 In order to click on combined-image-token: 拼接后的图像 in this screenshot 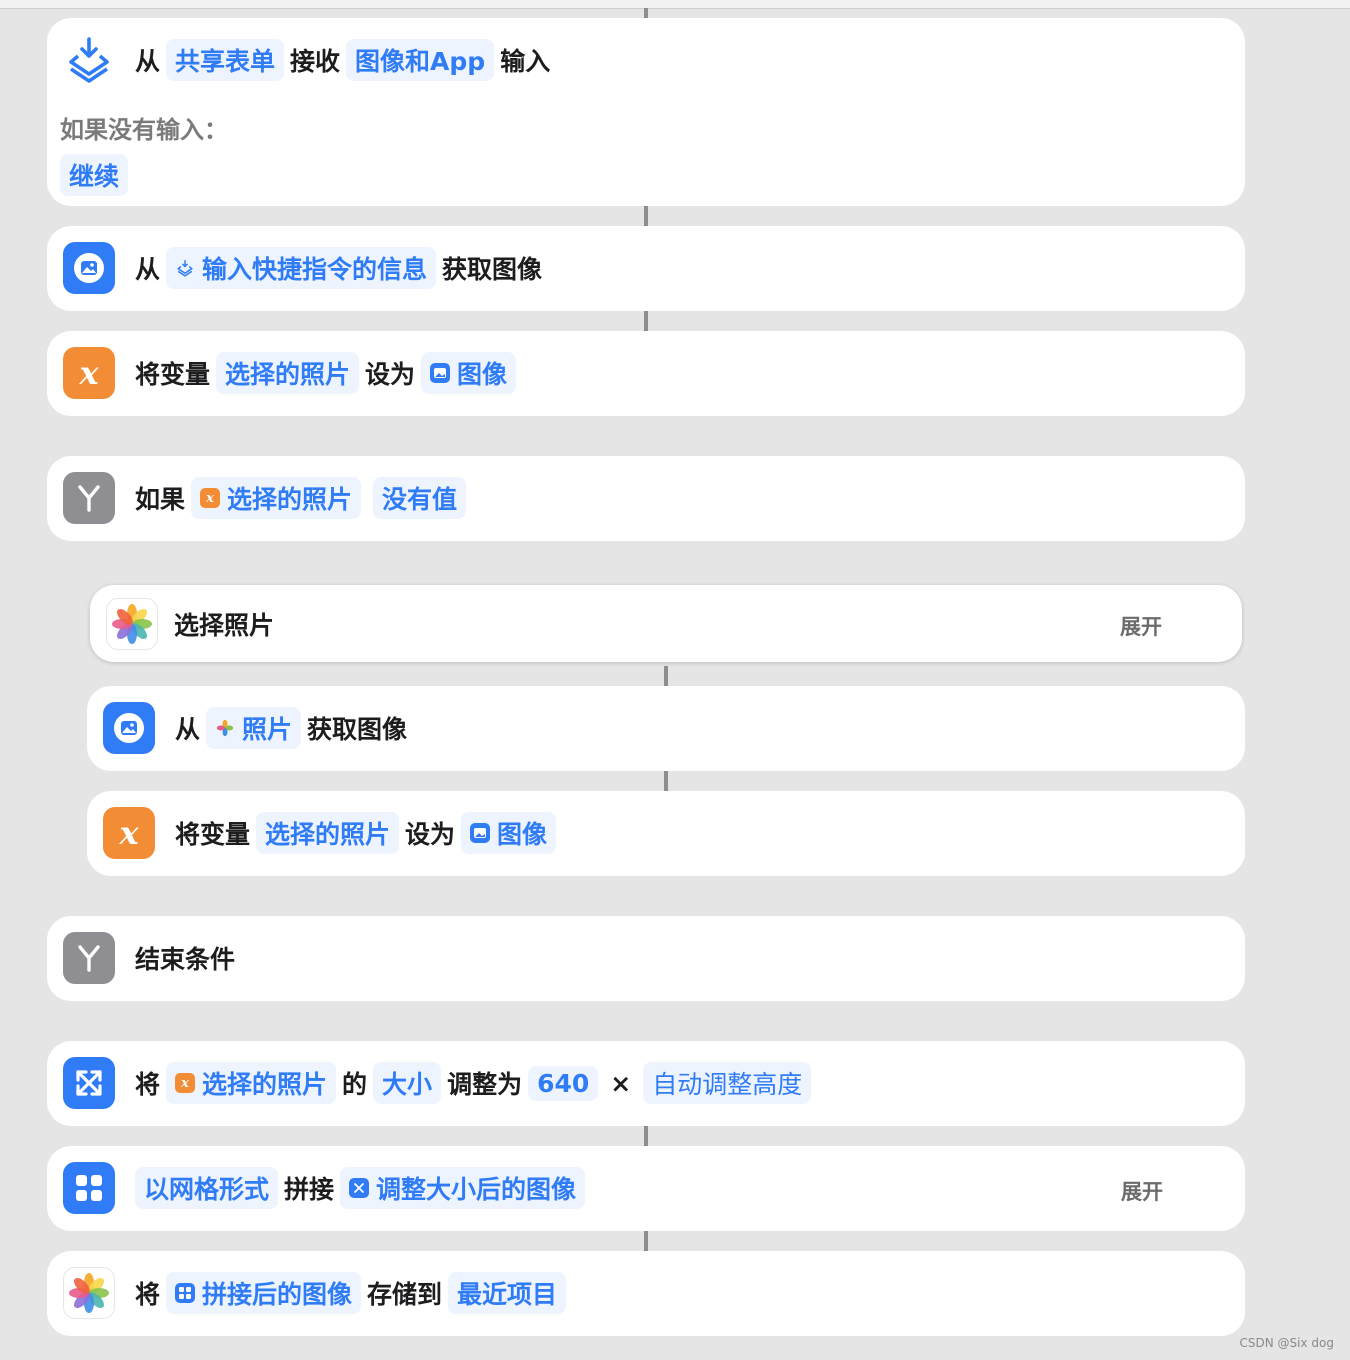, I will do `click(264, 1293)`.